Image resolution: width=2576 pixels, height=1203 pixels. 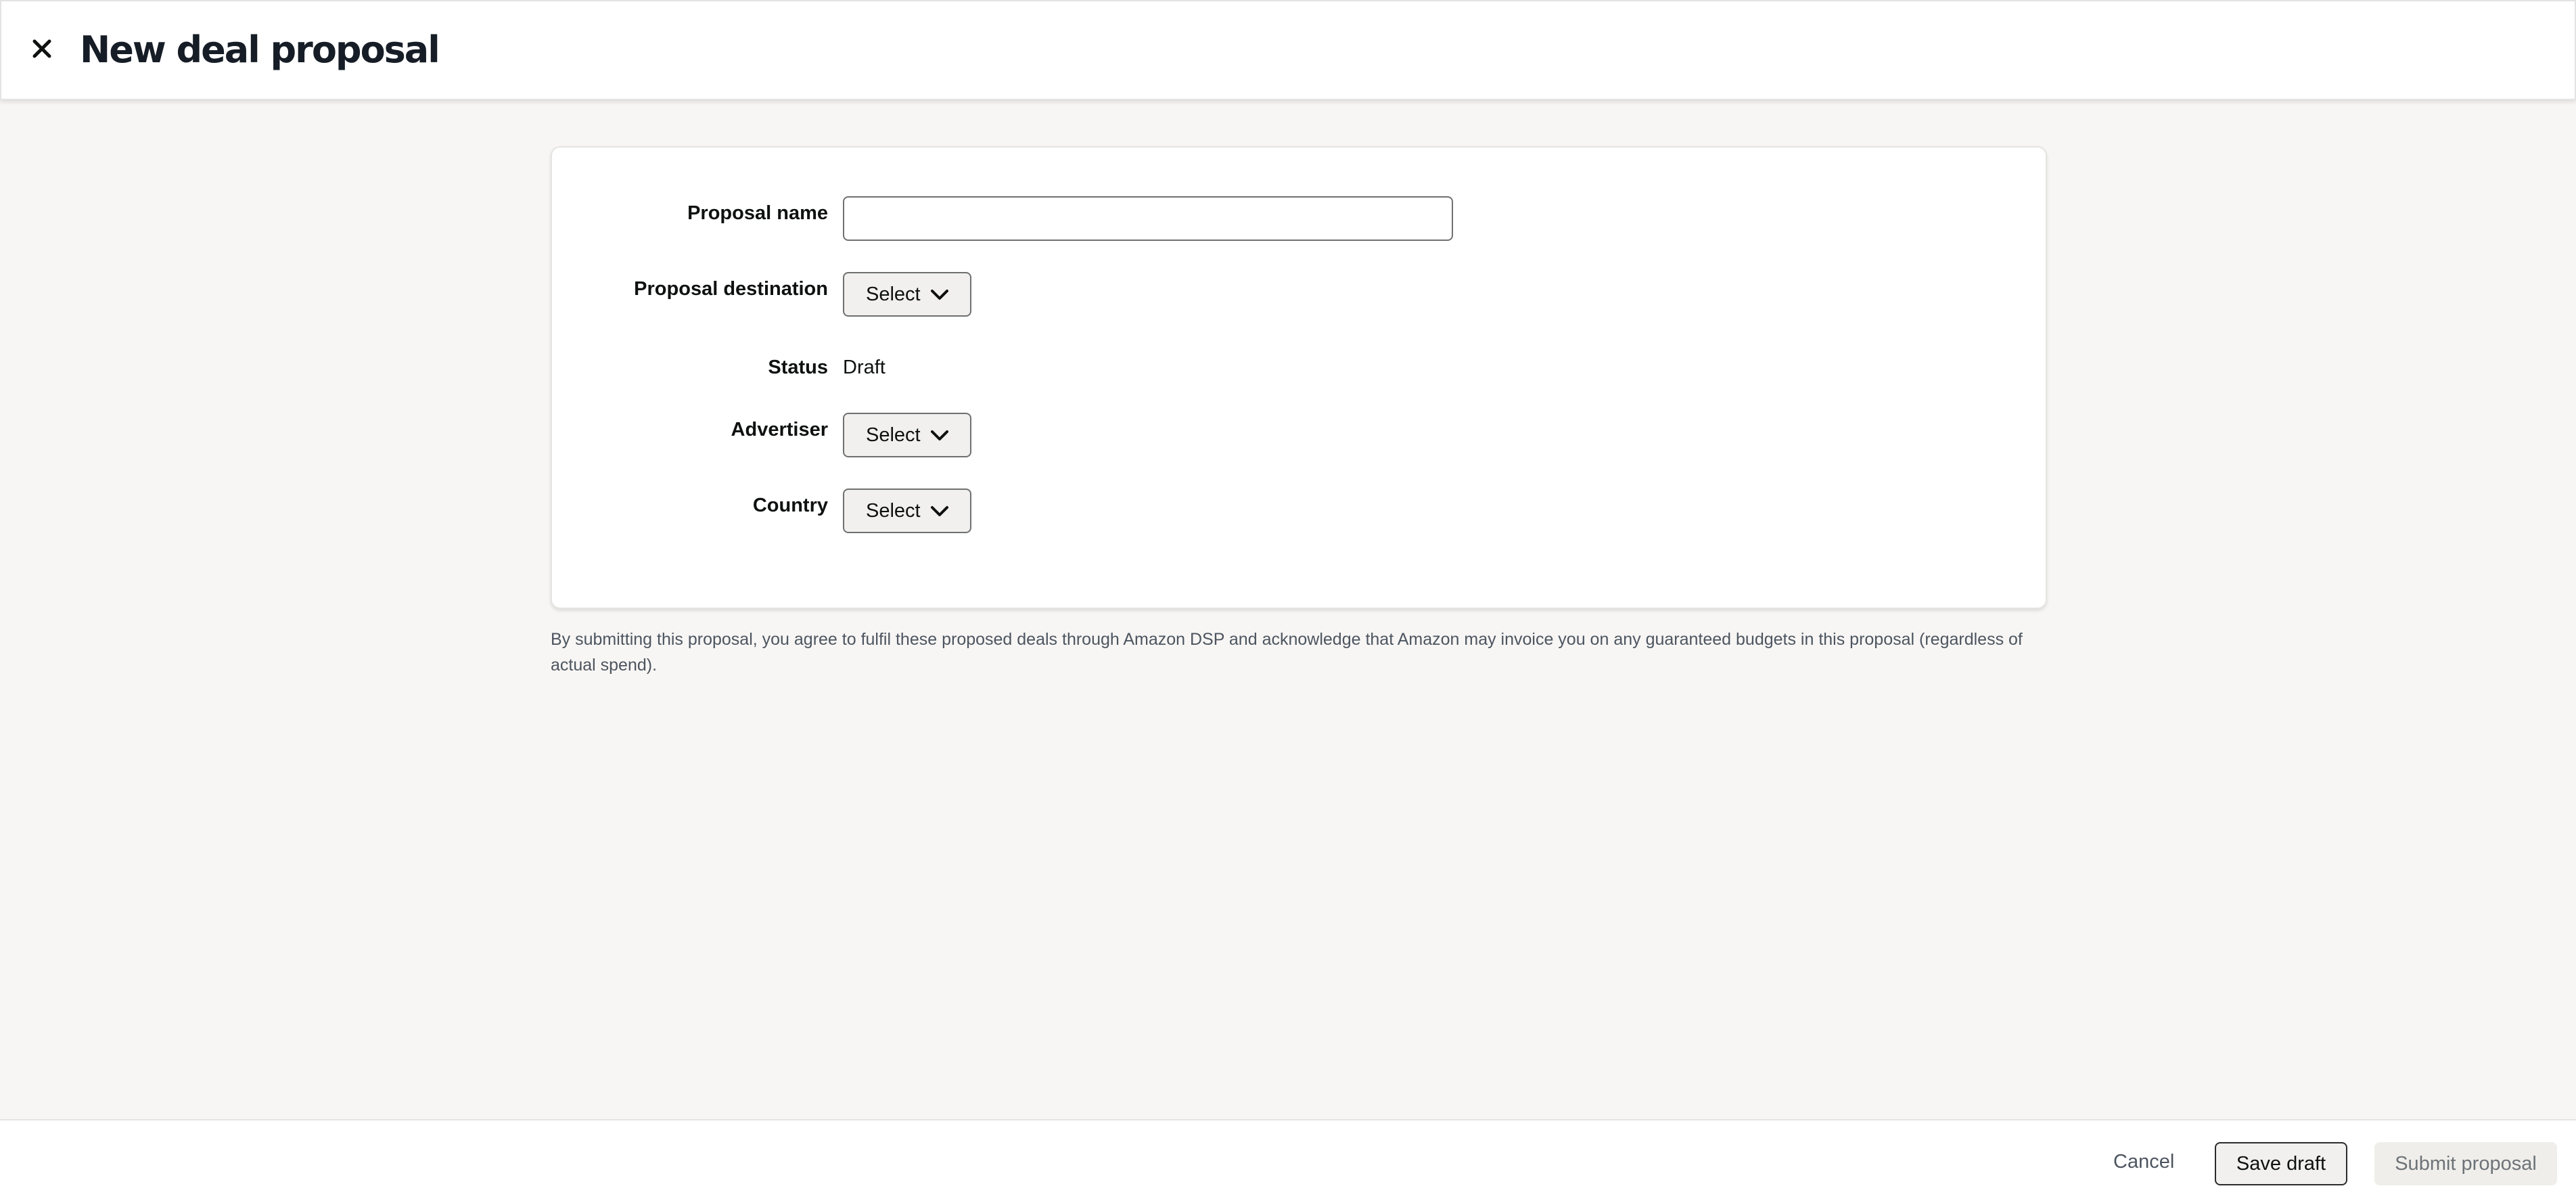 I want to click on advertiser-label: Advertiser, so click(x=779, y=429).